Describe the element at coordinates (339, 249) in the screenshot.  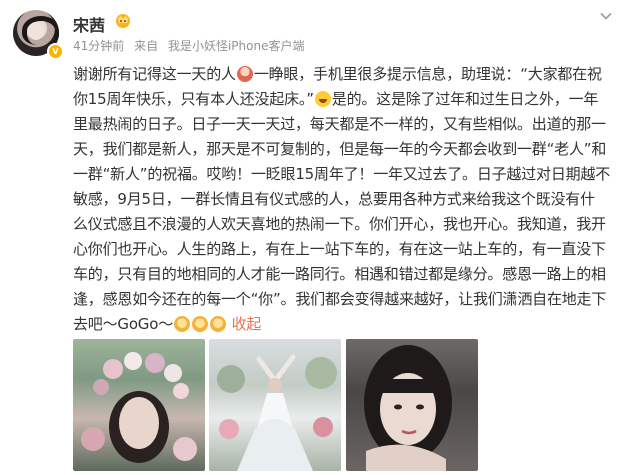
I see `post-line: 心你们也开心。人生的路上，有在上一站下车的，有在这一站上车的，有一直没下` at that location.